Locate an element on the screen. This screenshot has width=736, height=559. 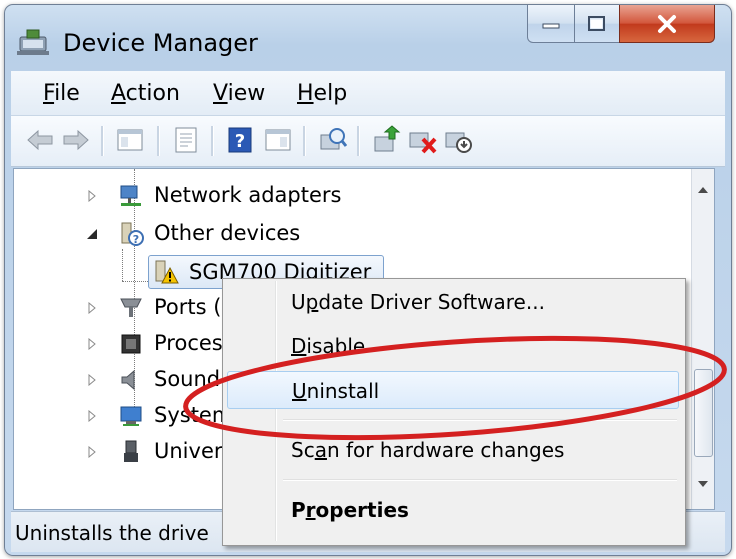
unknown-device-icon: ? is located at coordinates (132, 234).